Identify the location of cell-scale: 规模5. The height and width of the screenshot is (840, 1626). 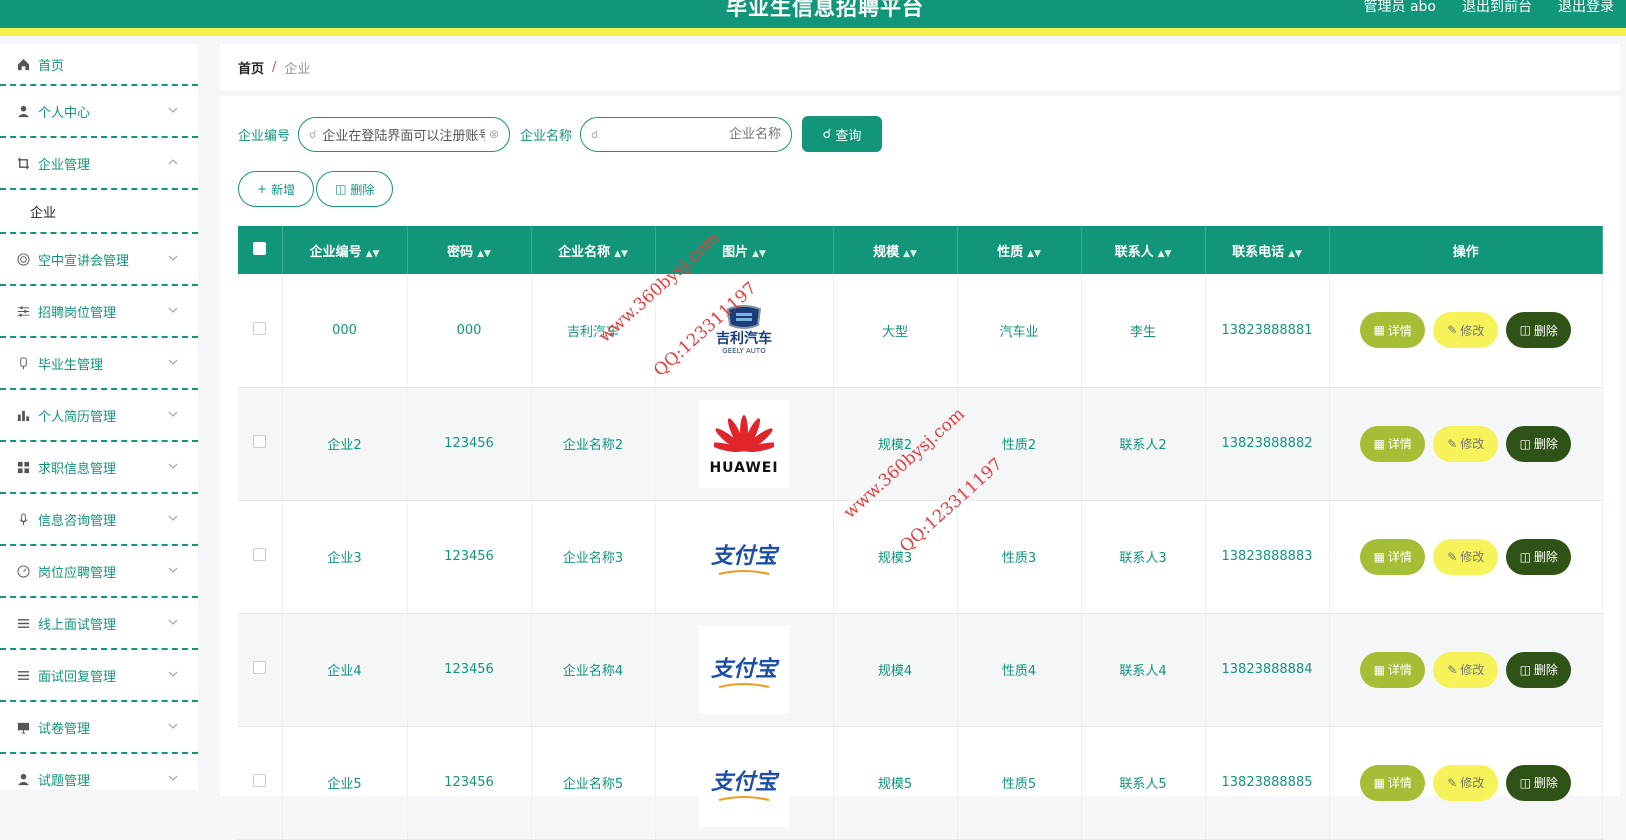
(895, 783).